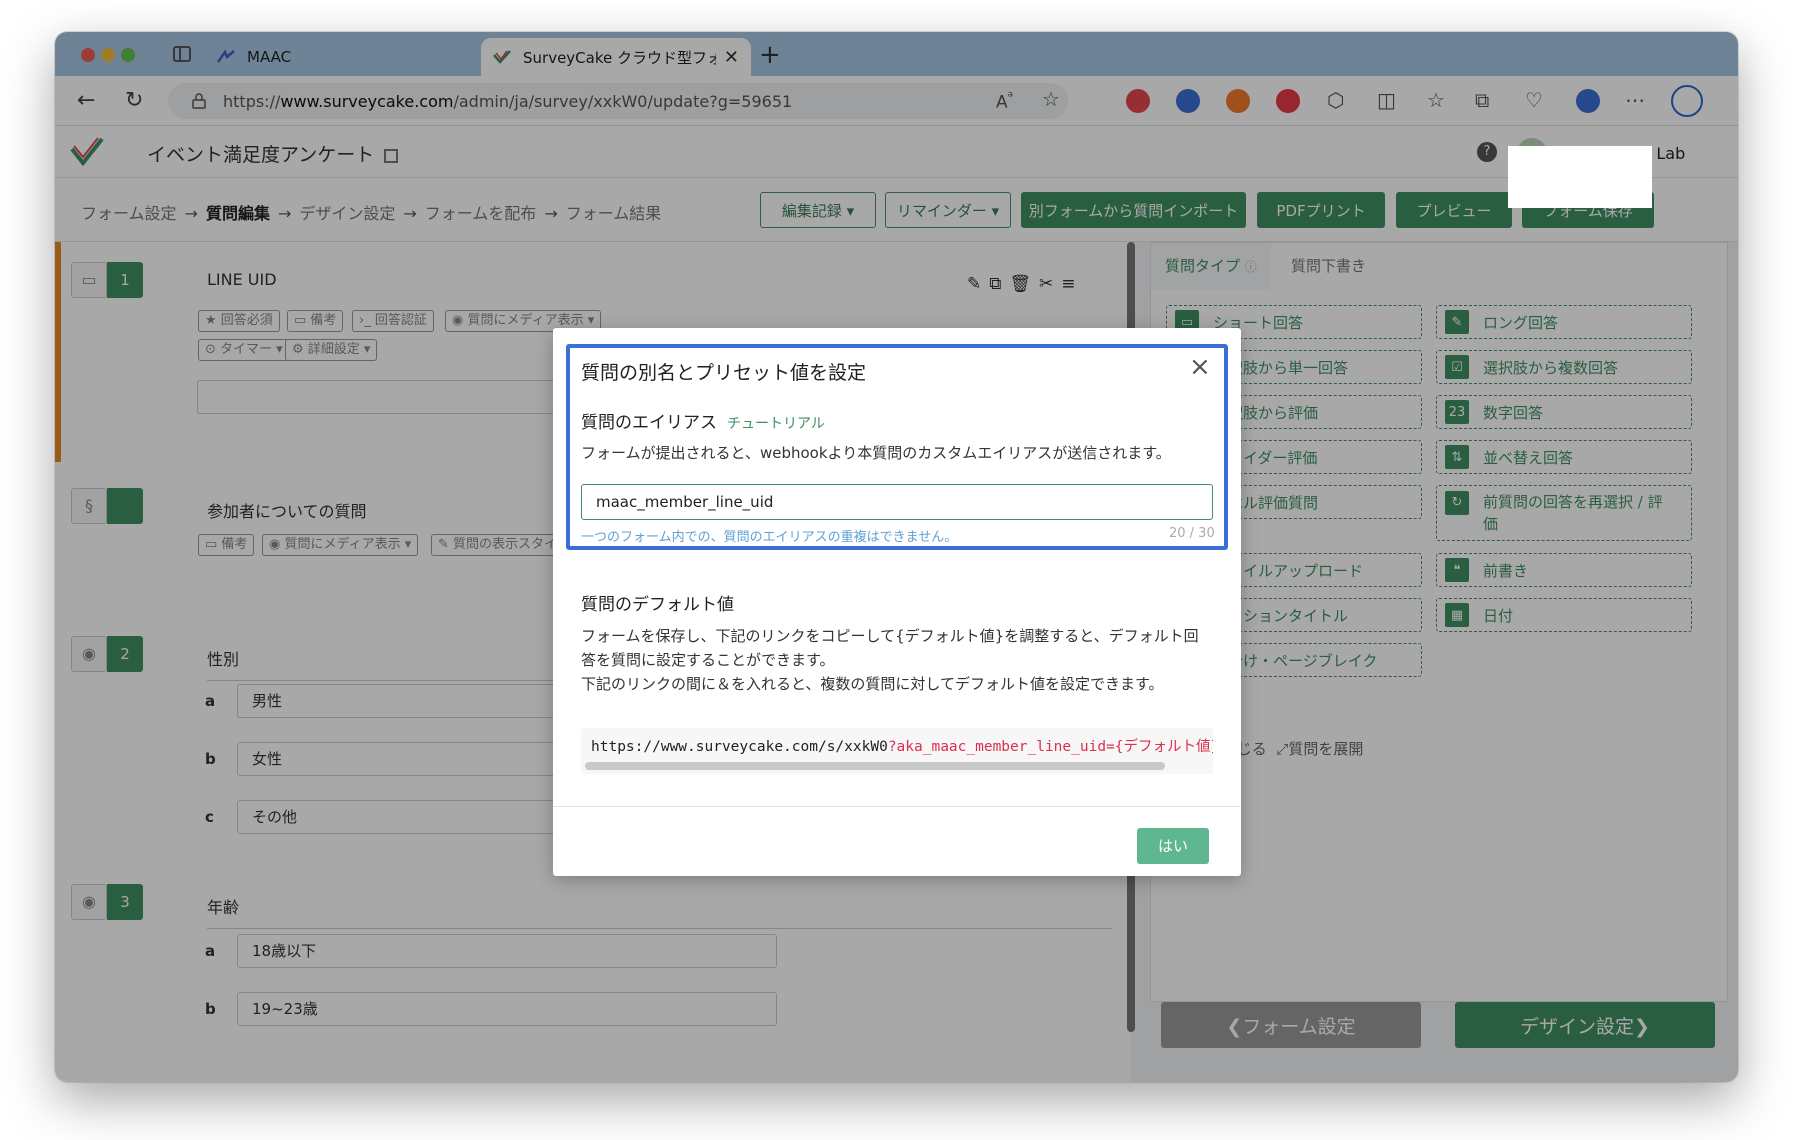 The image size is (1808, 1140). I want to click on default-value-label: 質問のデフォルト値, so click(657, 605).